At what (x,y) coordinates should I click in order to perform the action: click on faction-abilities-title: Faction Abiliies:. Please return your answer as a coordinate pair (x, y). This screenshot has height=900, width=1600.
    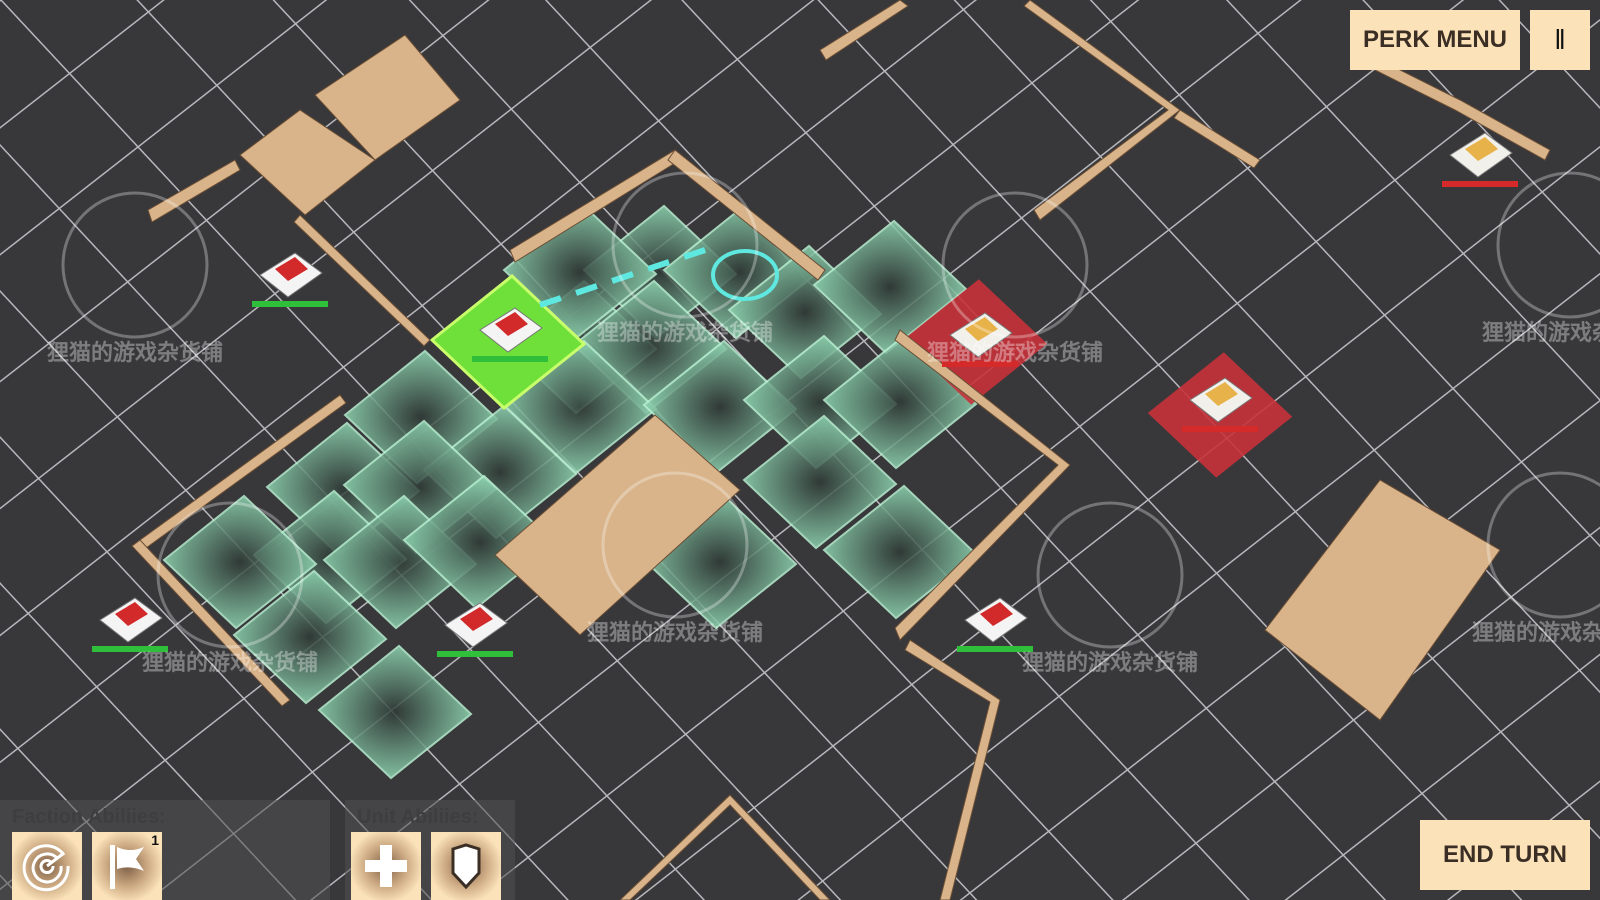
    Looking at the image, I should click on (89, 817).